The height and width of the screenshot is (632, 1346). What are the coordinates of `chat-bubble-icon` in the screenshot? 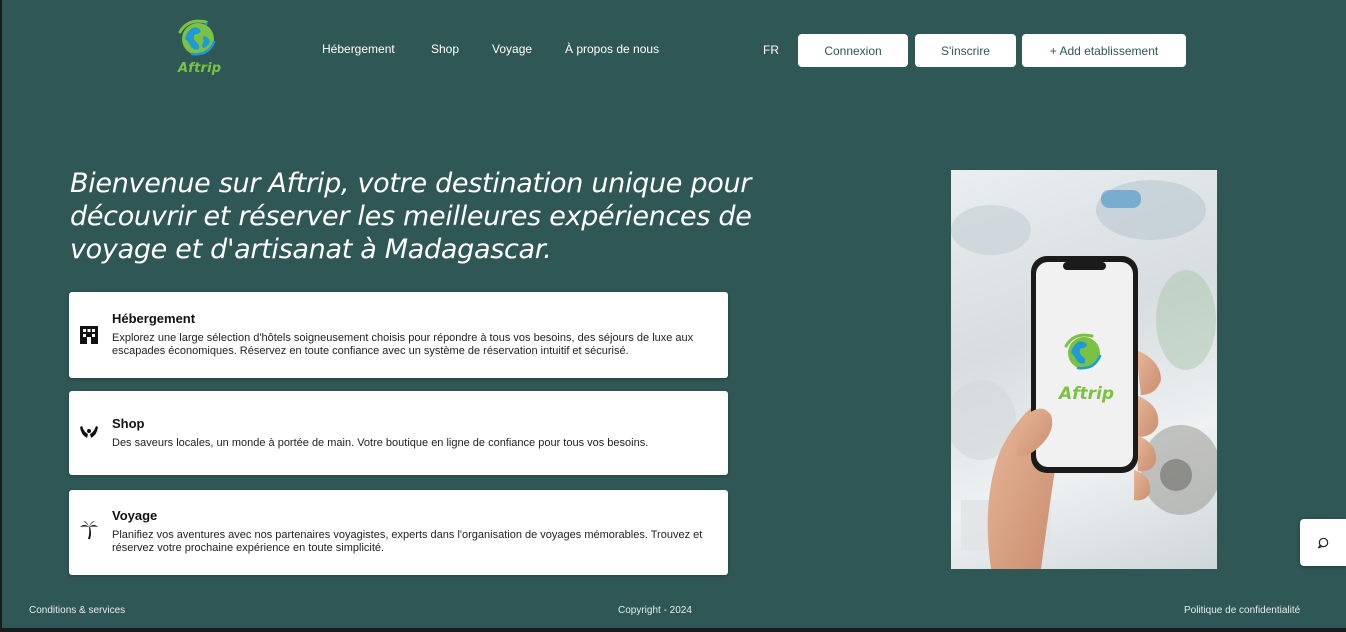 It's located at (1323, 542).